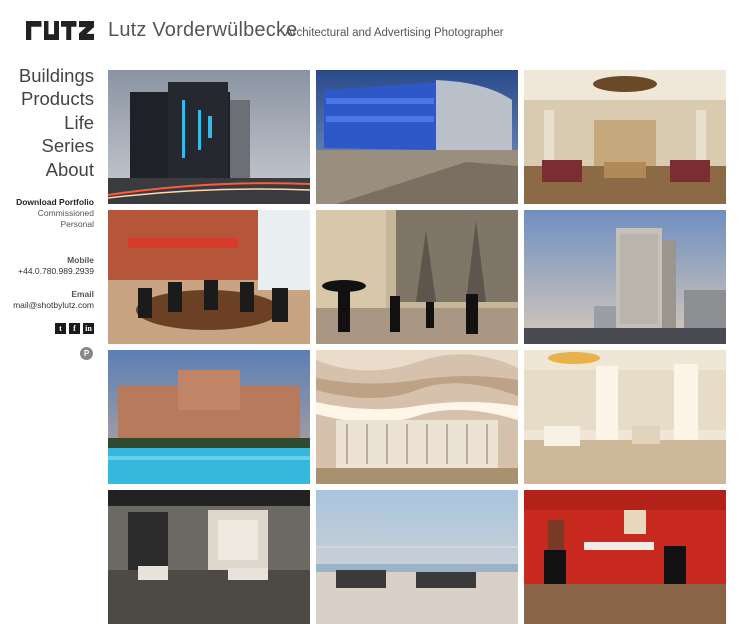 This screenshot has height=624, width=747. Describe the element at coordinates (53, 305) in the screenshot. I see `email-link: mail@shotbylutz.com` at that location.